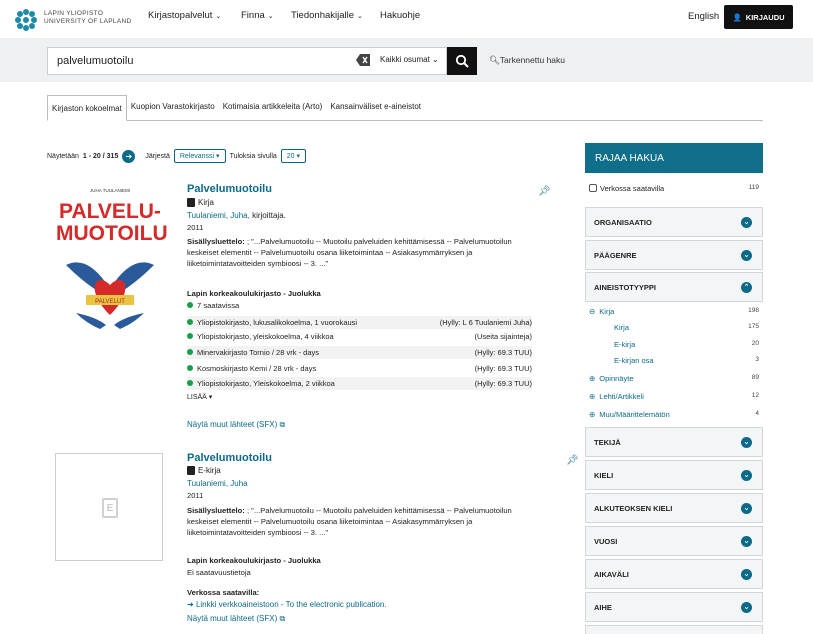 This screenshot has height=634, width=813. I want to click on ebook-placeholder-icon: E, so click(110, 508).